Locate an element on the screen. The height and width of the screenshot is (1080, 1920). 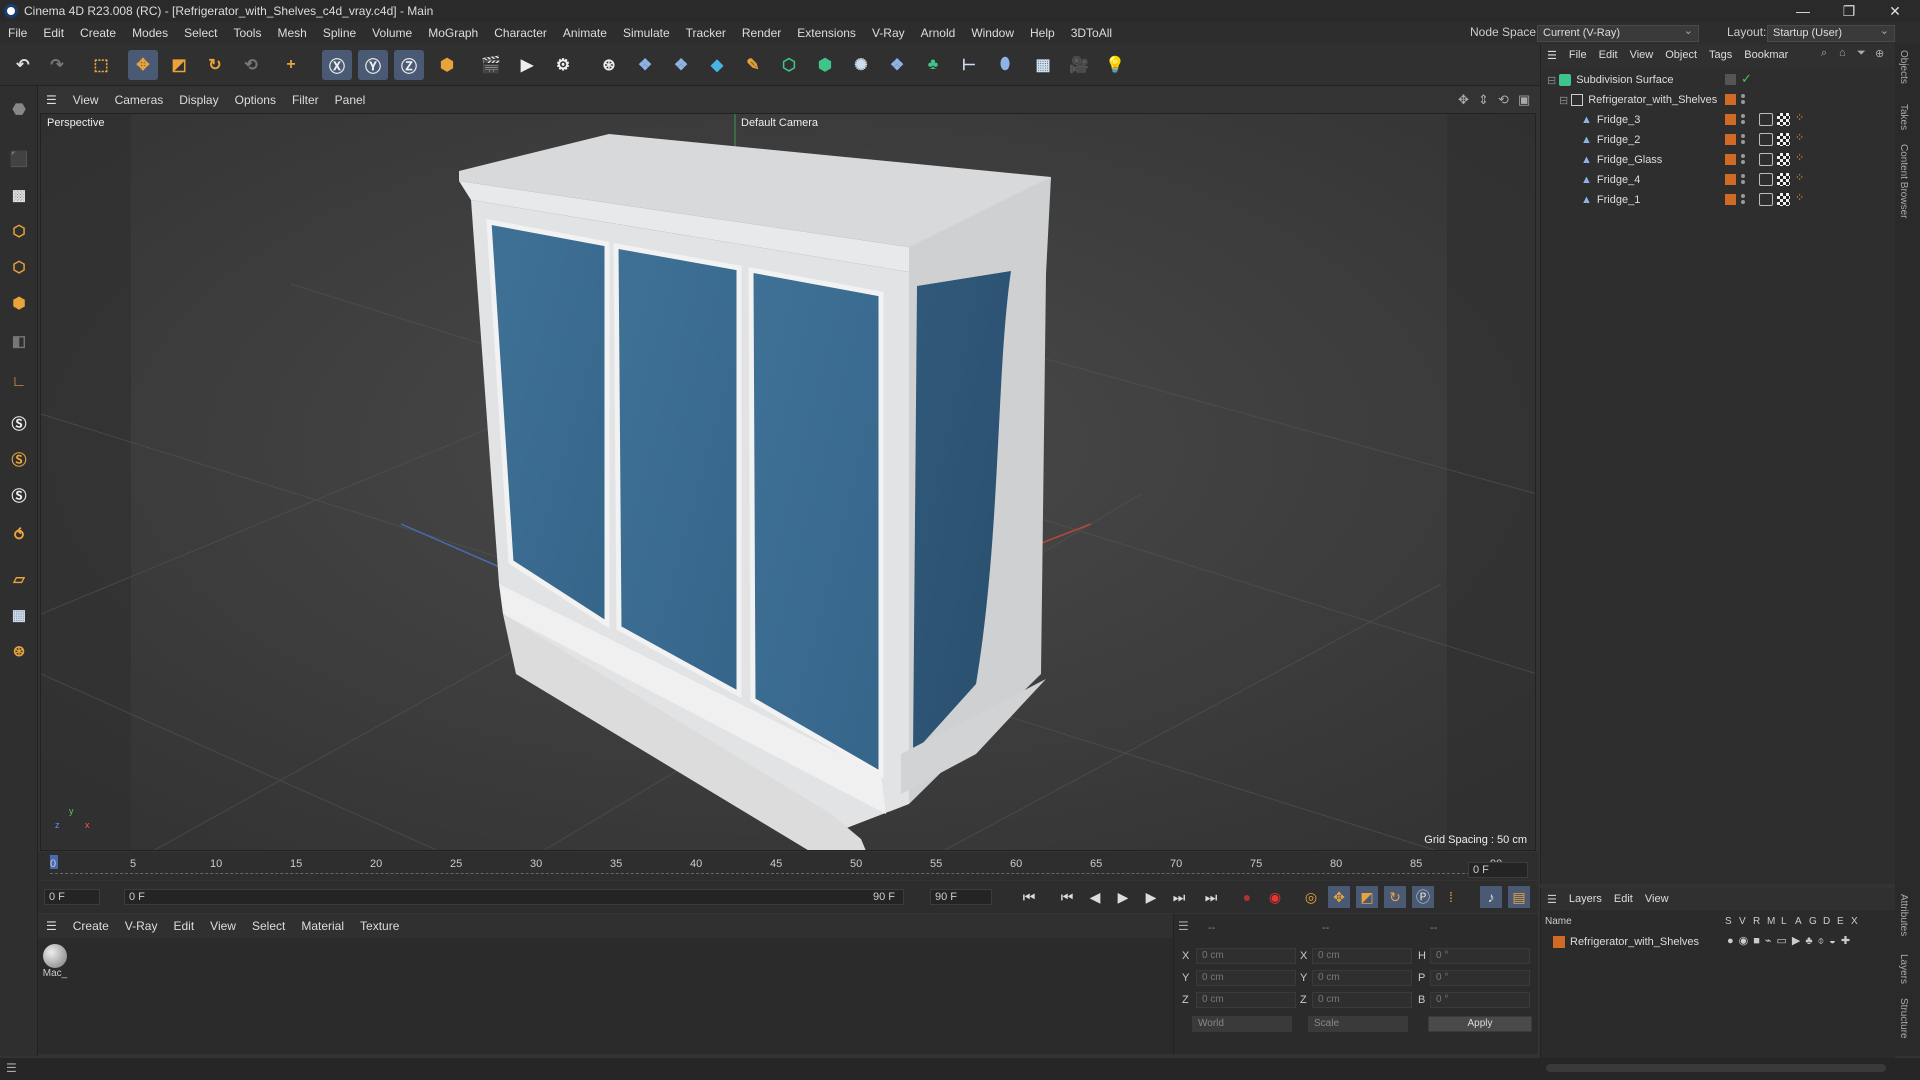
current-frame-field: 0 F is located at coordinates (1498, 870).